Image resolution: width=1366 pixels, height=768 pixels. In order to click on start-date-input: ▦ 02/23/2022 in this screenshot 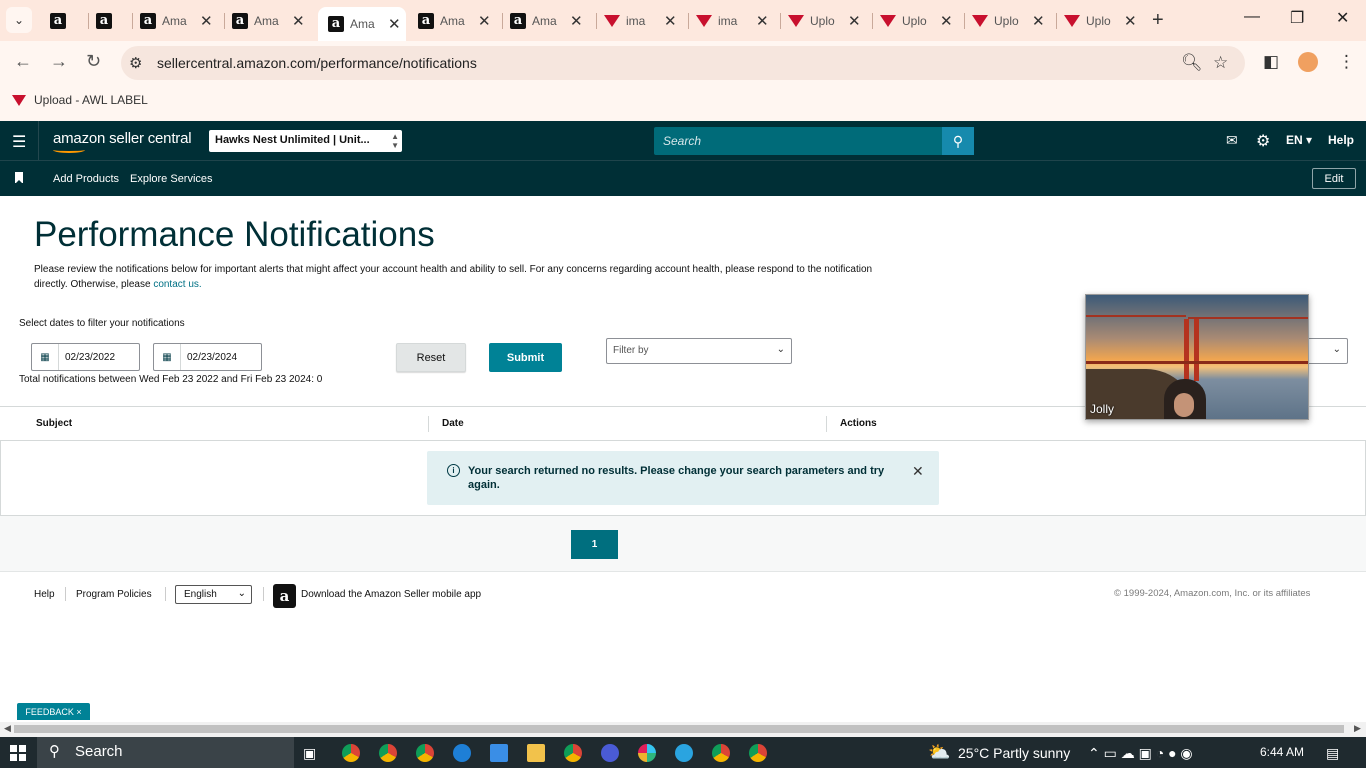, I will do `click(85, 357)`.